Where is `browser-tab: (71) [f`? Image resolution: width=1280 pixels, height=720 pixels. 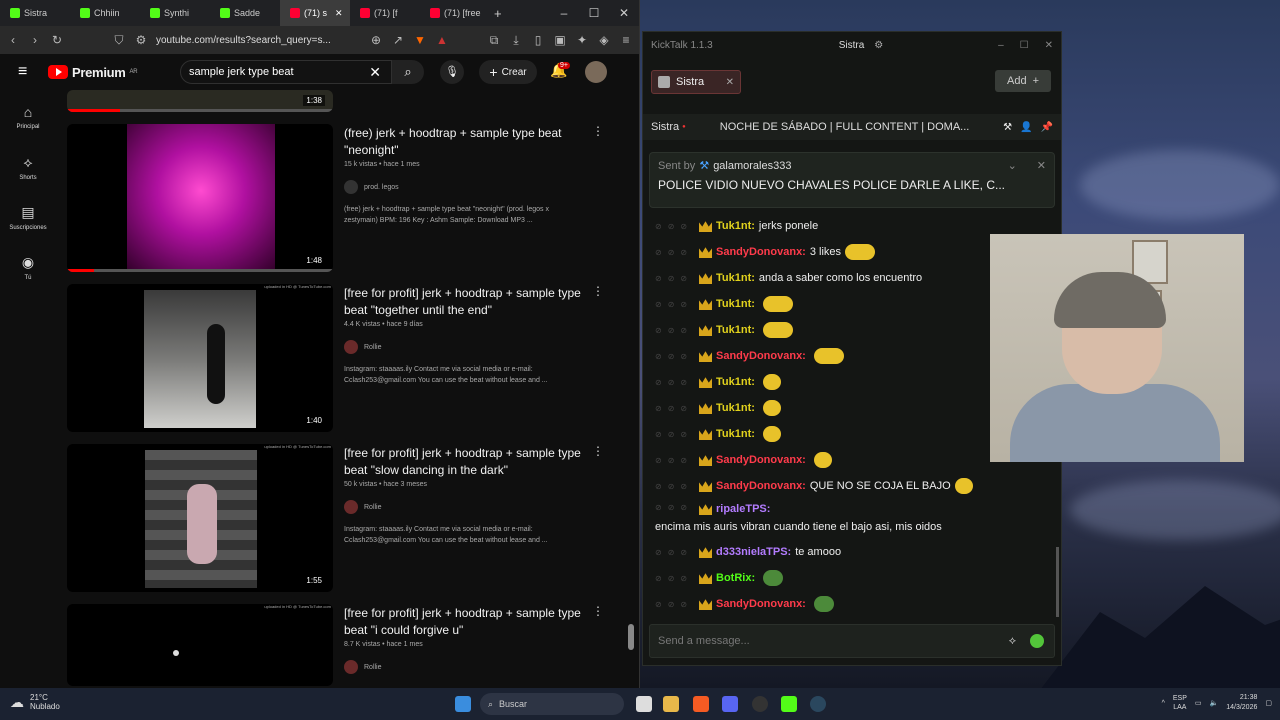
browser-tab: (71) [f is located at coordinates (385, 13).